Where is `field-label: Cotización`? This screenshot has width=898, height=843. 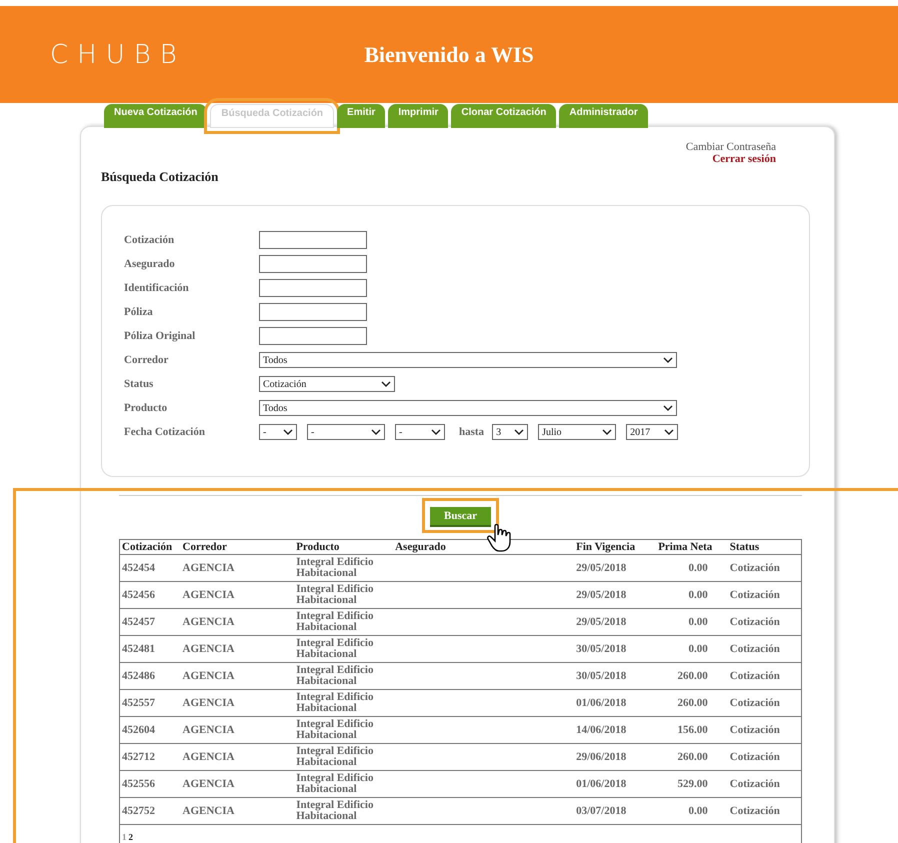 field-label: Cotización is located at coordinates (150, 240).